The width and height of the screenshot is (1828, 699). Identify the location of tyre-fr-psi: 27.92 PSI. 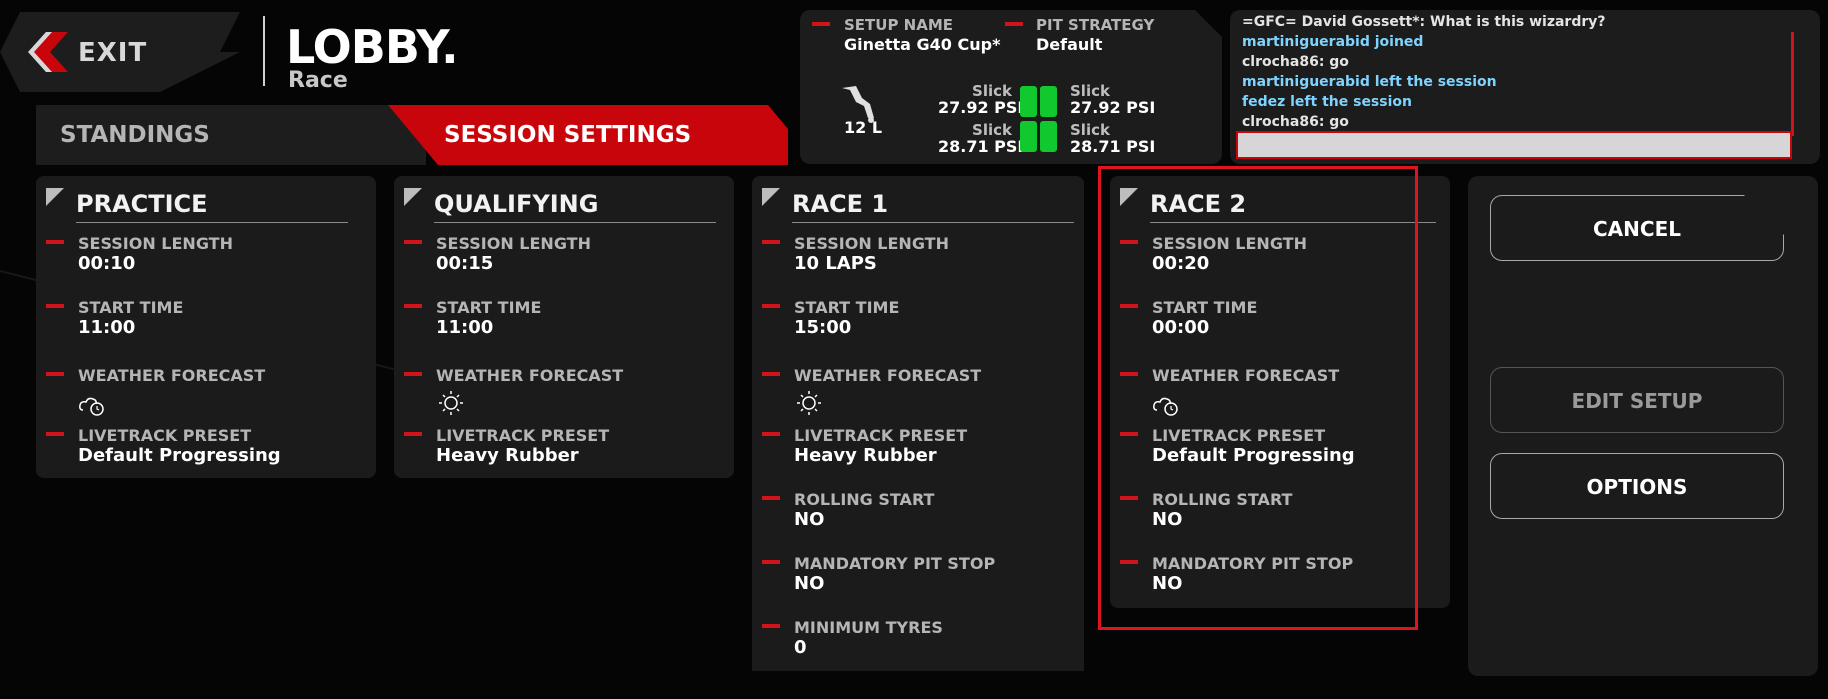
(1113, 107).